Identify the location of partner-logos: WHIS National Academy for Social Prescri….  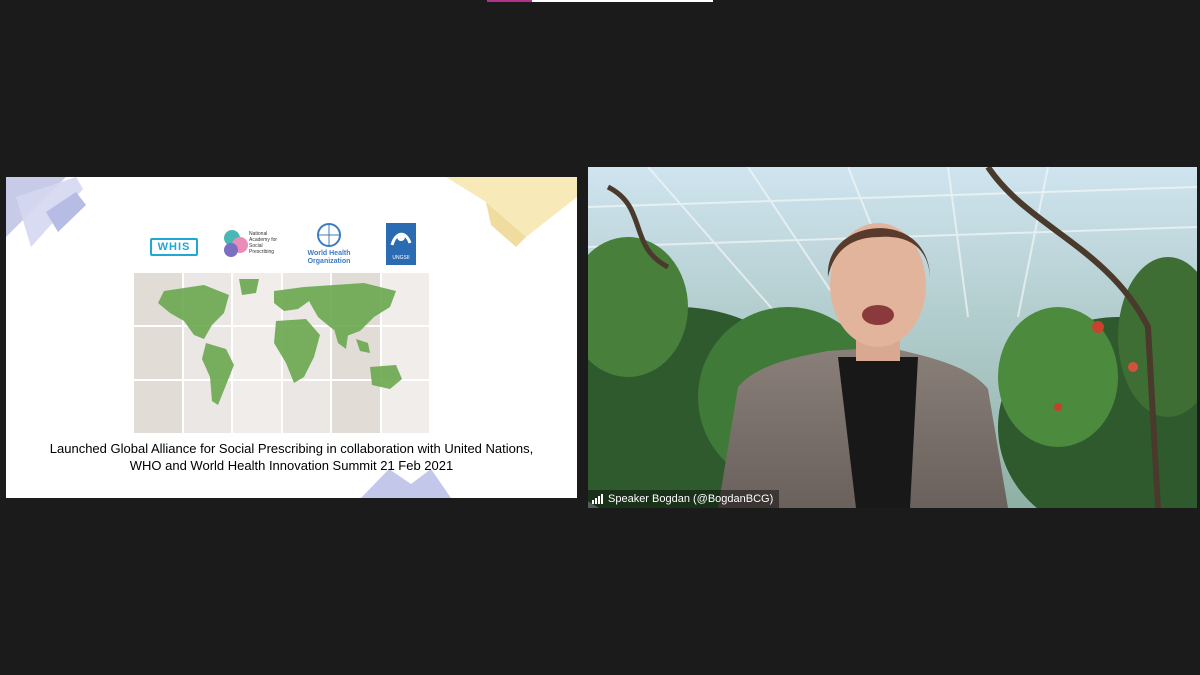
(291, 246).